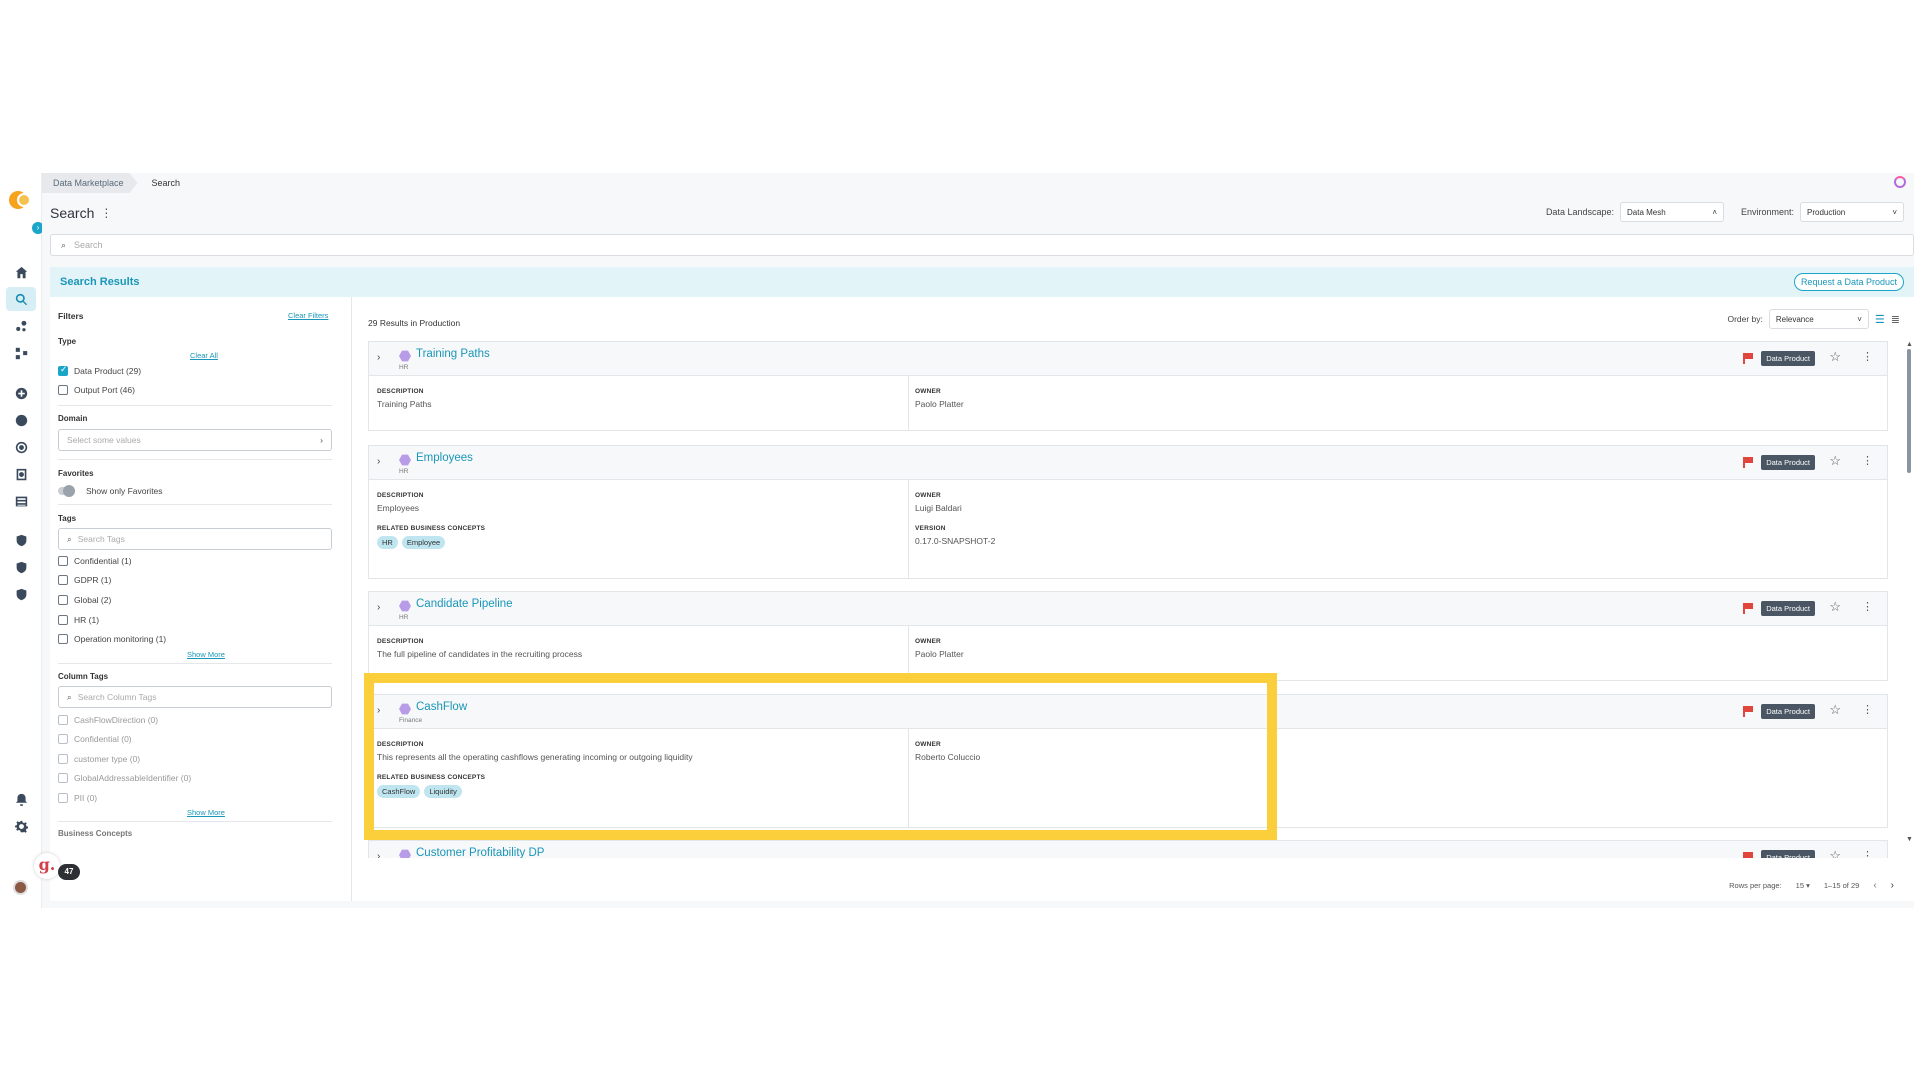 This screenshot has height=1080, width=1920. I want to click on option-label: customer type (0), so click(107, 759).